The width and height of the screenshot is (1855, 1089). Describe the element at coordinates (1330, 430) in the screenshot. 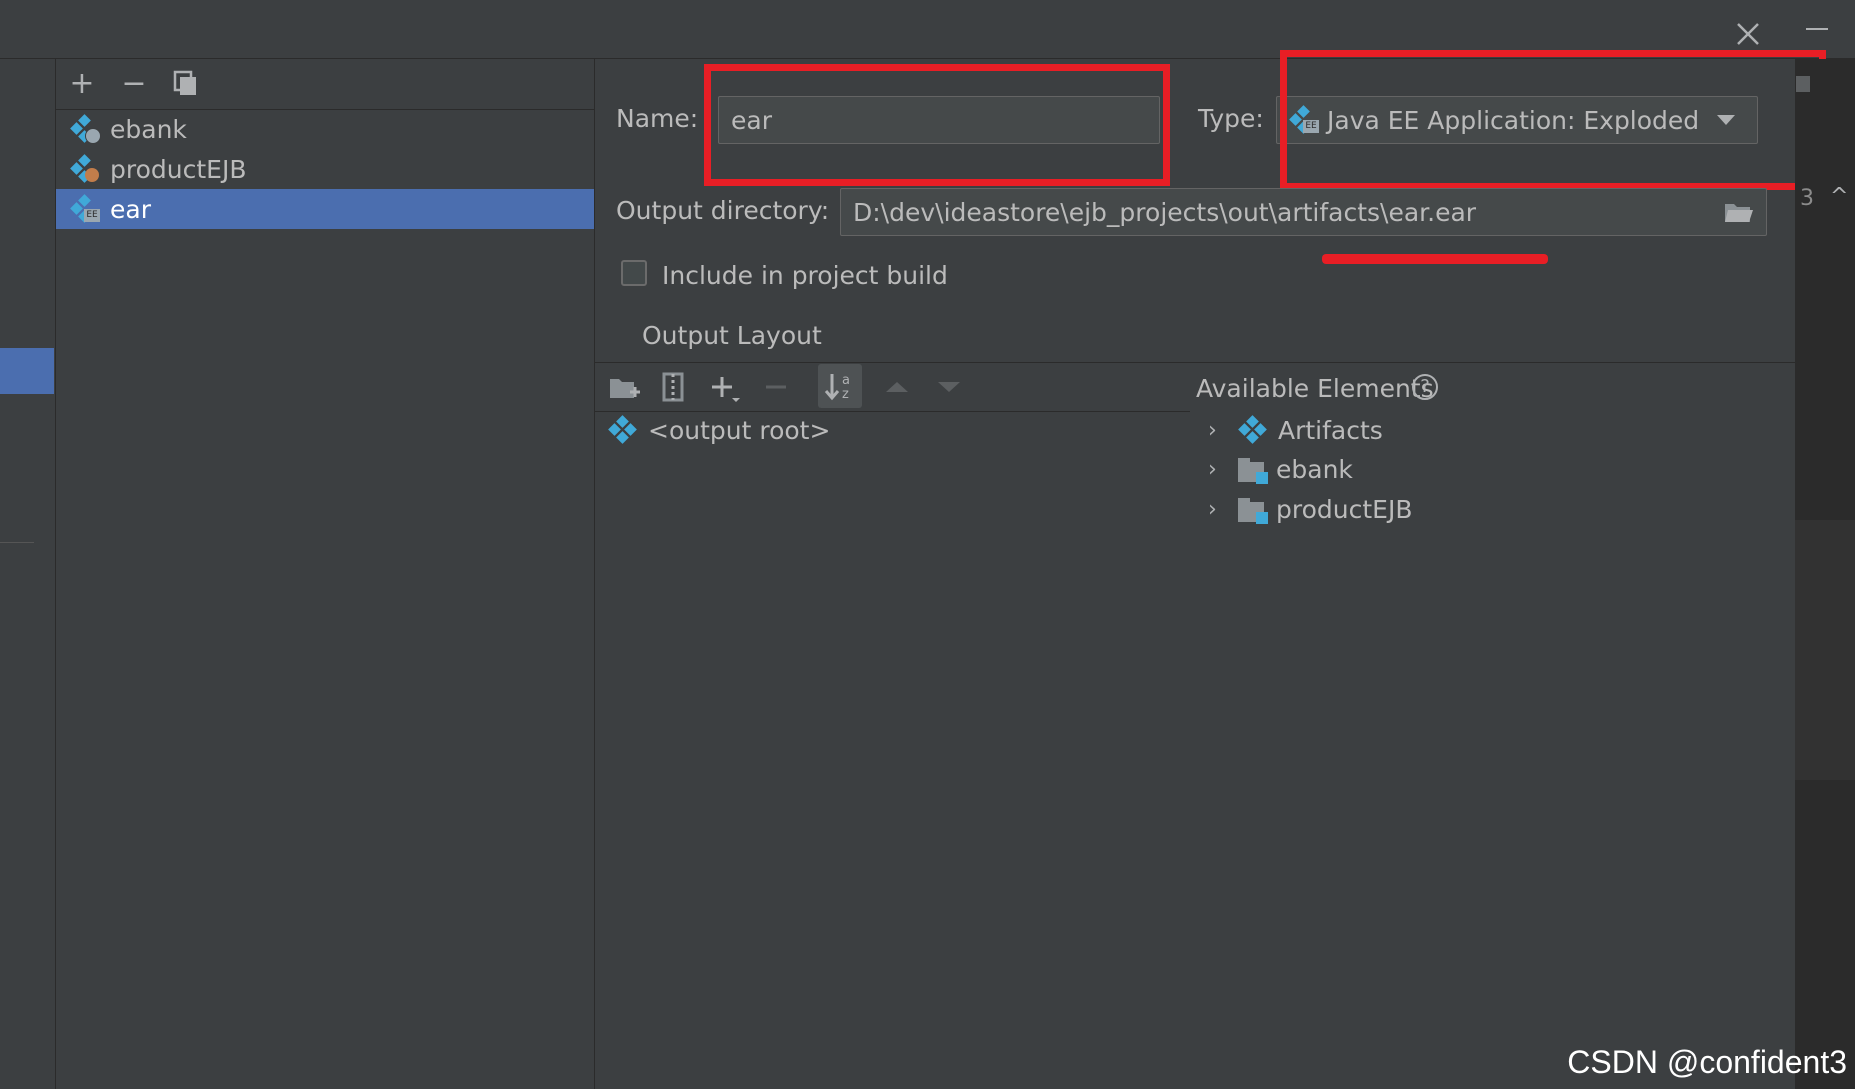

I see `available-item-label: Artifacts` at that location.